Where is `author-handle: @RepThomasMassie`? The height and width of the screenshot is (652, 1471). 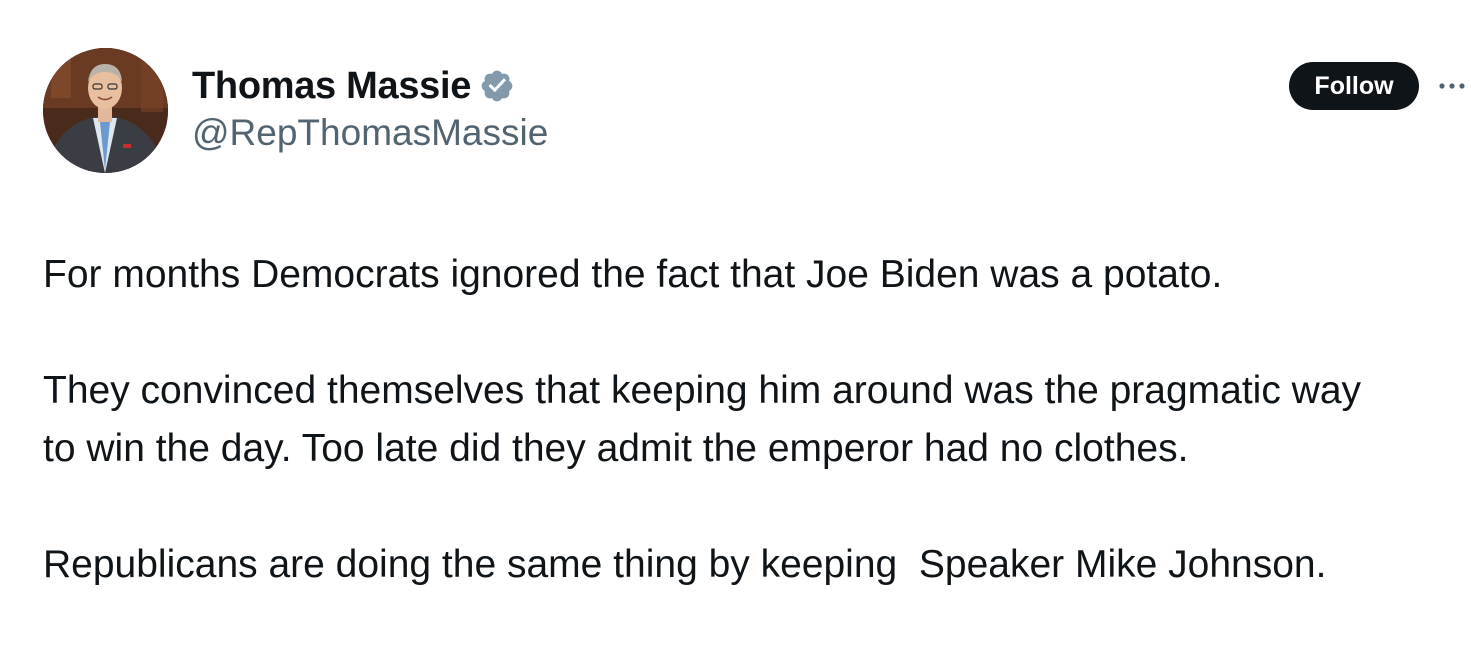 author-handle: @RepThomasMassie is located at coordinates (370, 133).